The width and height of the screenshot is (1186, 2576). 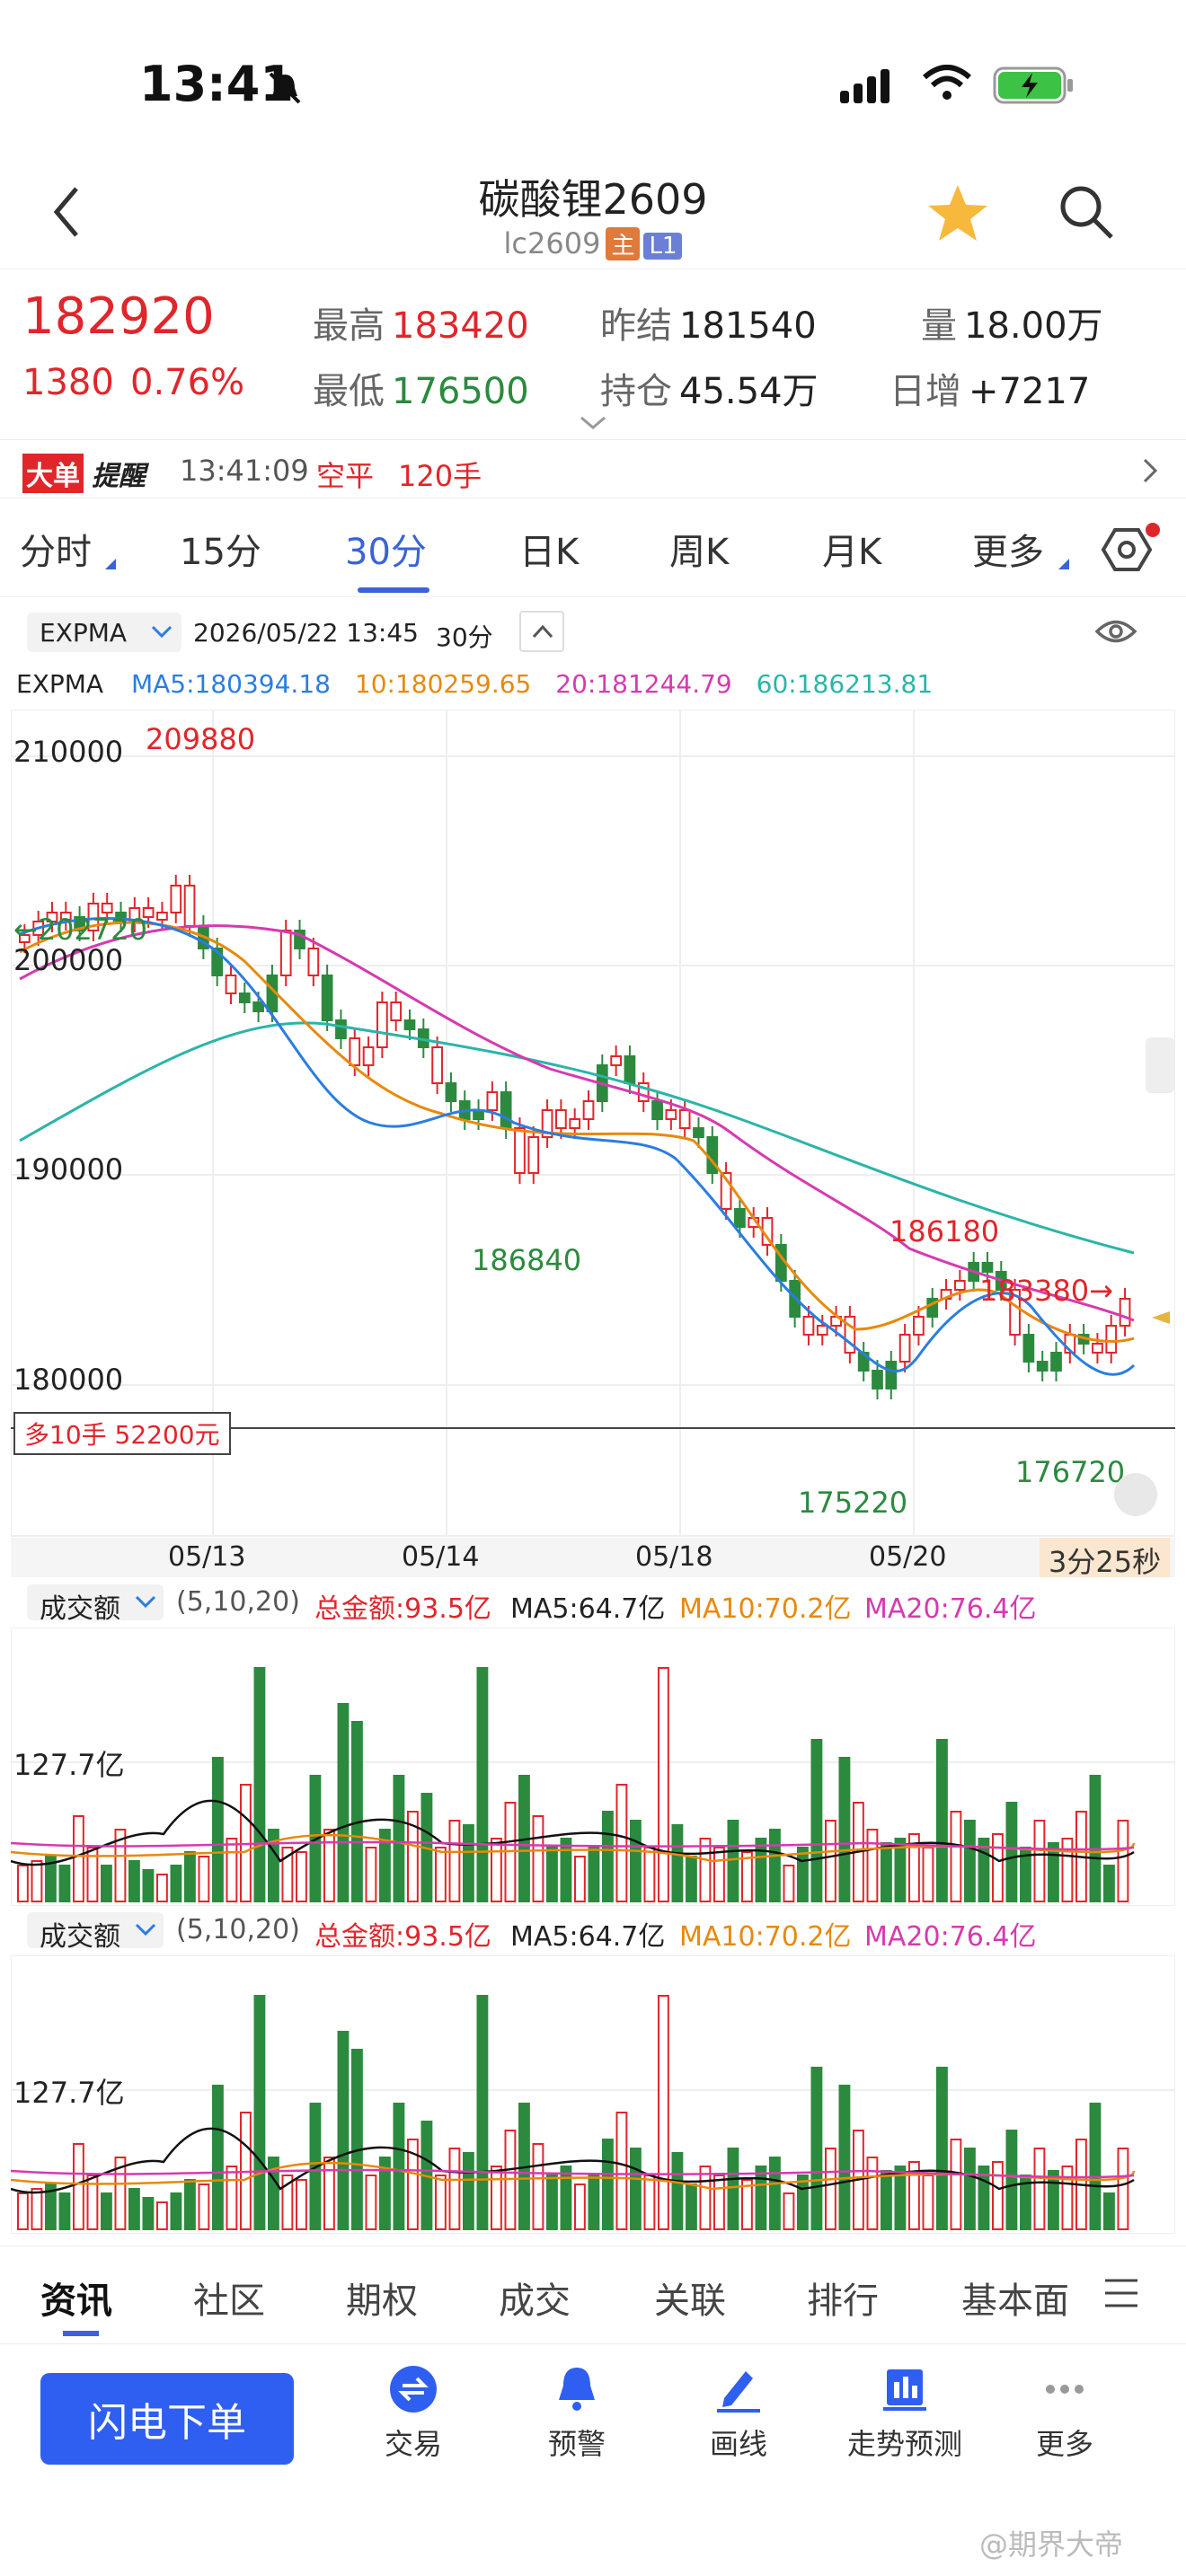 I want to click on indicator-name: EXPMA, so click(x=84, y=633).